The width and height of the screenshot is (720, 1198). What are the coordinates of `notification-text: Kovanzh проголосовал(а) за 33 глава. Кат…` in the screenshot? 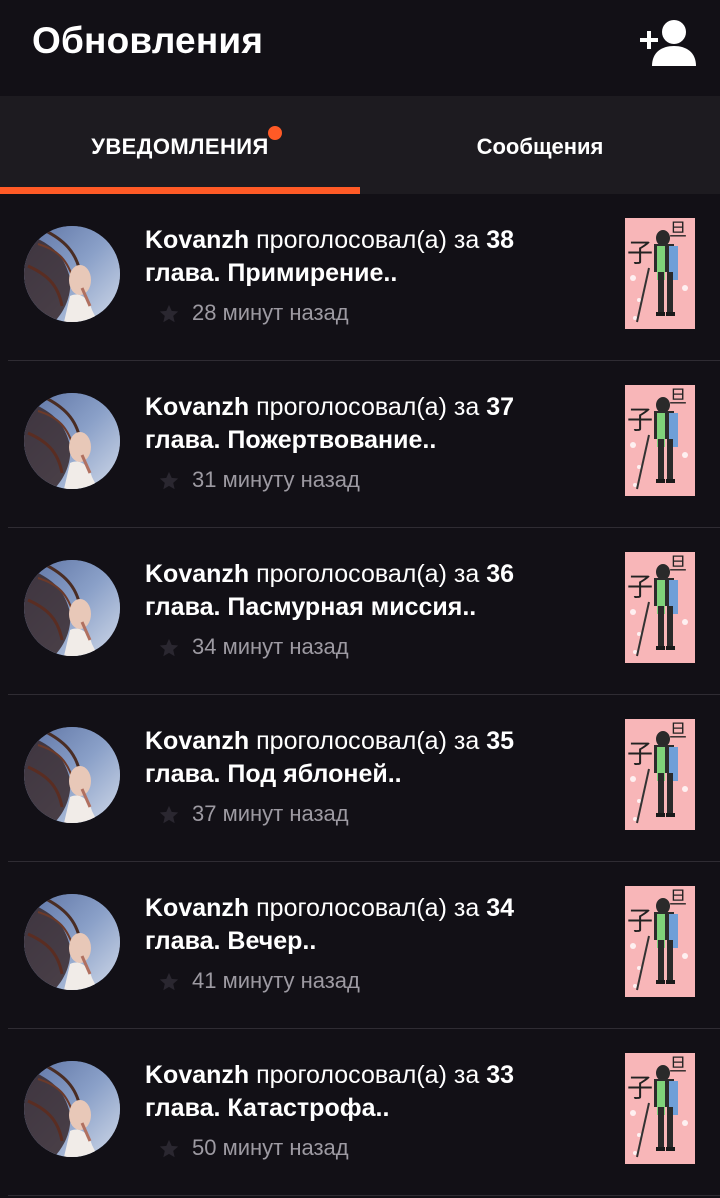 It's located at (365, 1092).